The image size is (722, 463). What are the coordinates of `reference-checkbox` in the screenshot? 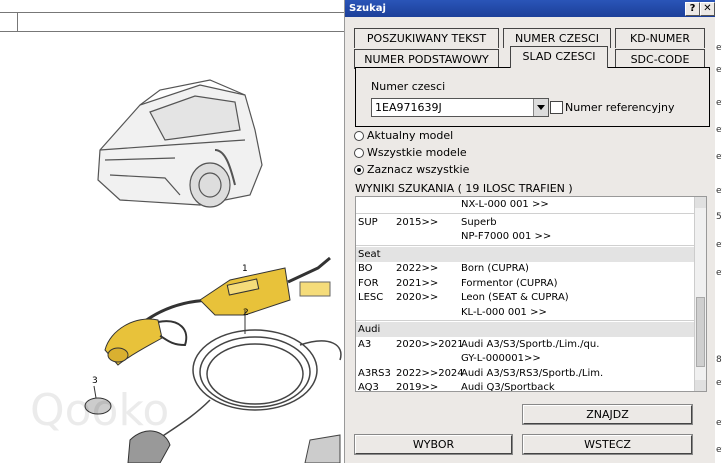 It's located at (556, 107).